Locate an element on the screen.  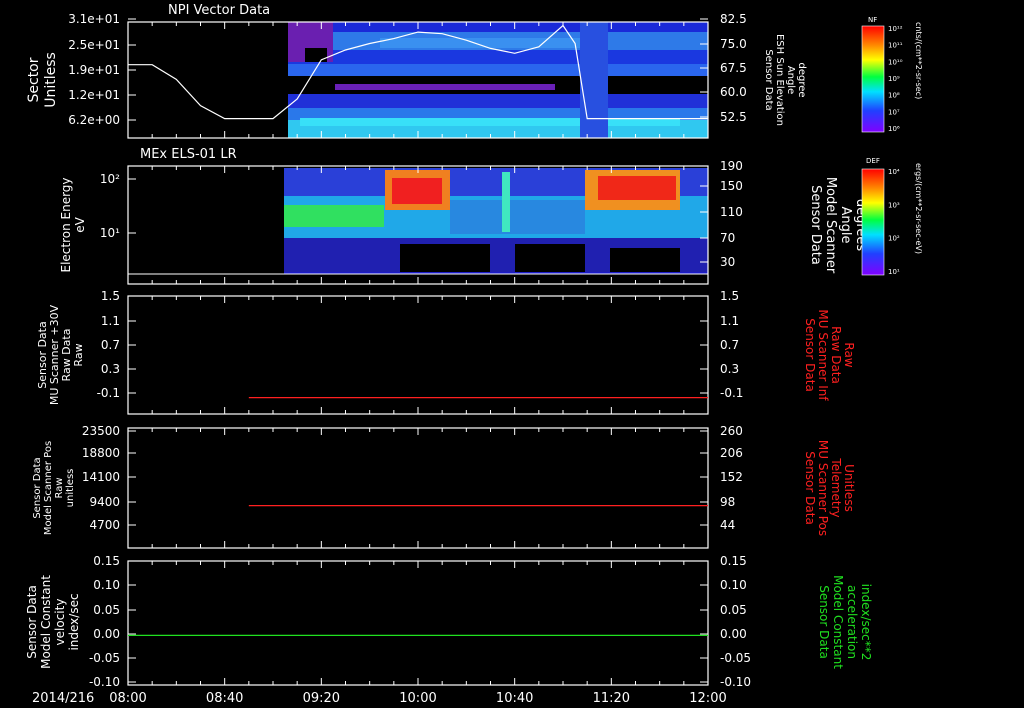
rtick-label: 75.0 is located at coordinates (733, 44).